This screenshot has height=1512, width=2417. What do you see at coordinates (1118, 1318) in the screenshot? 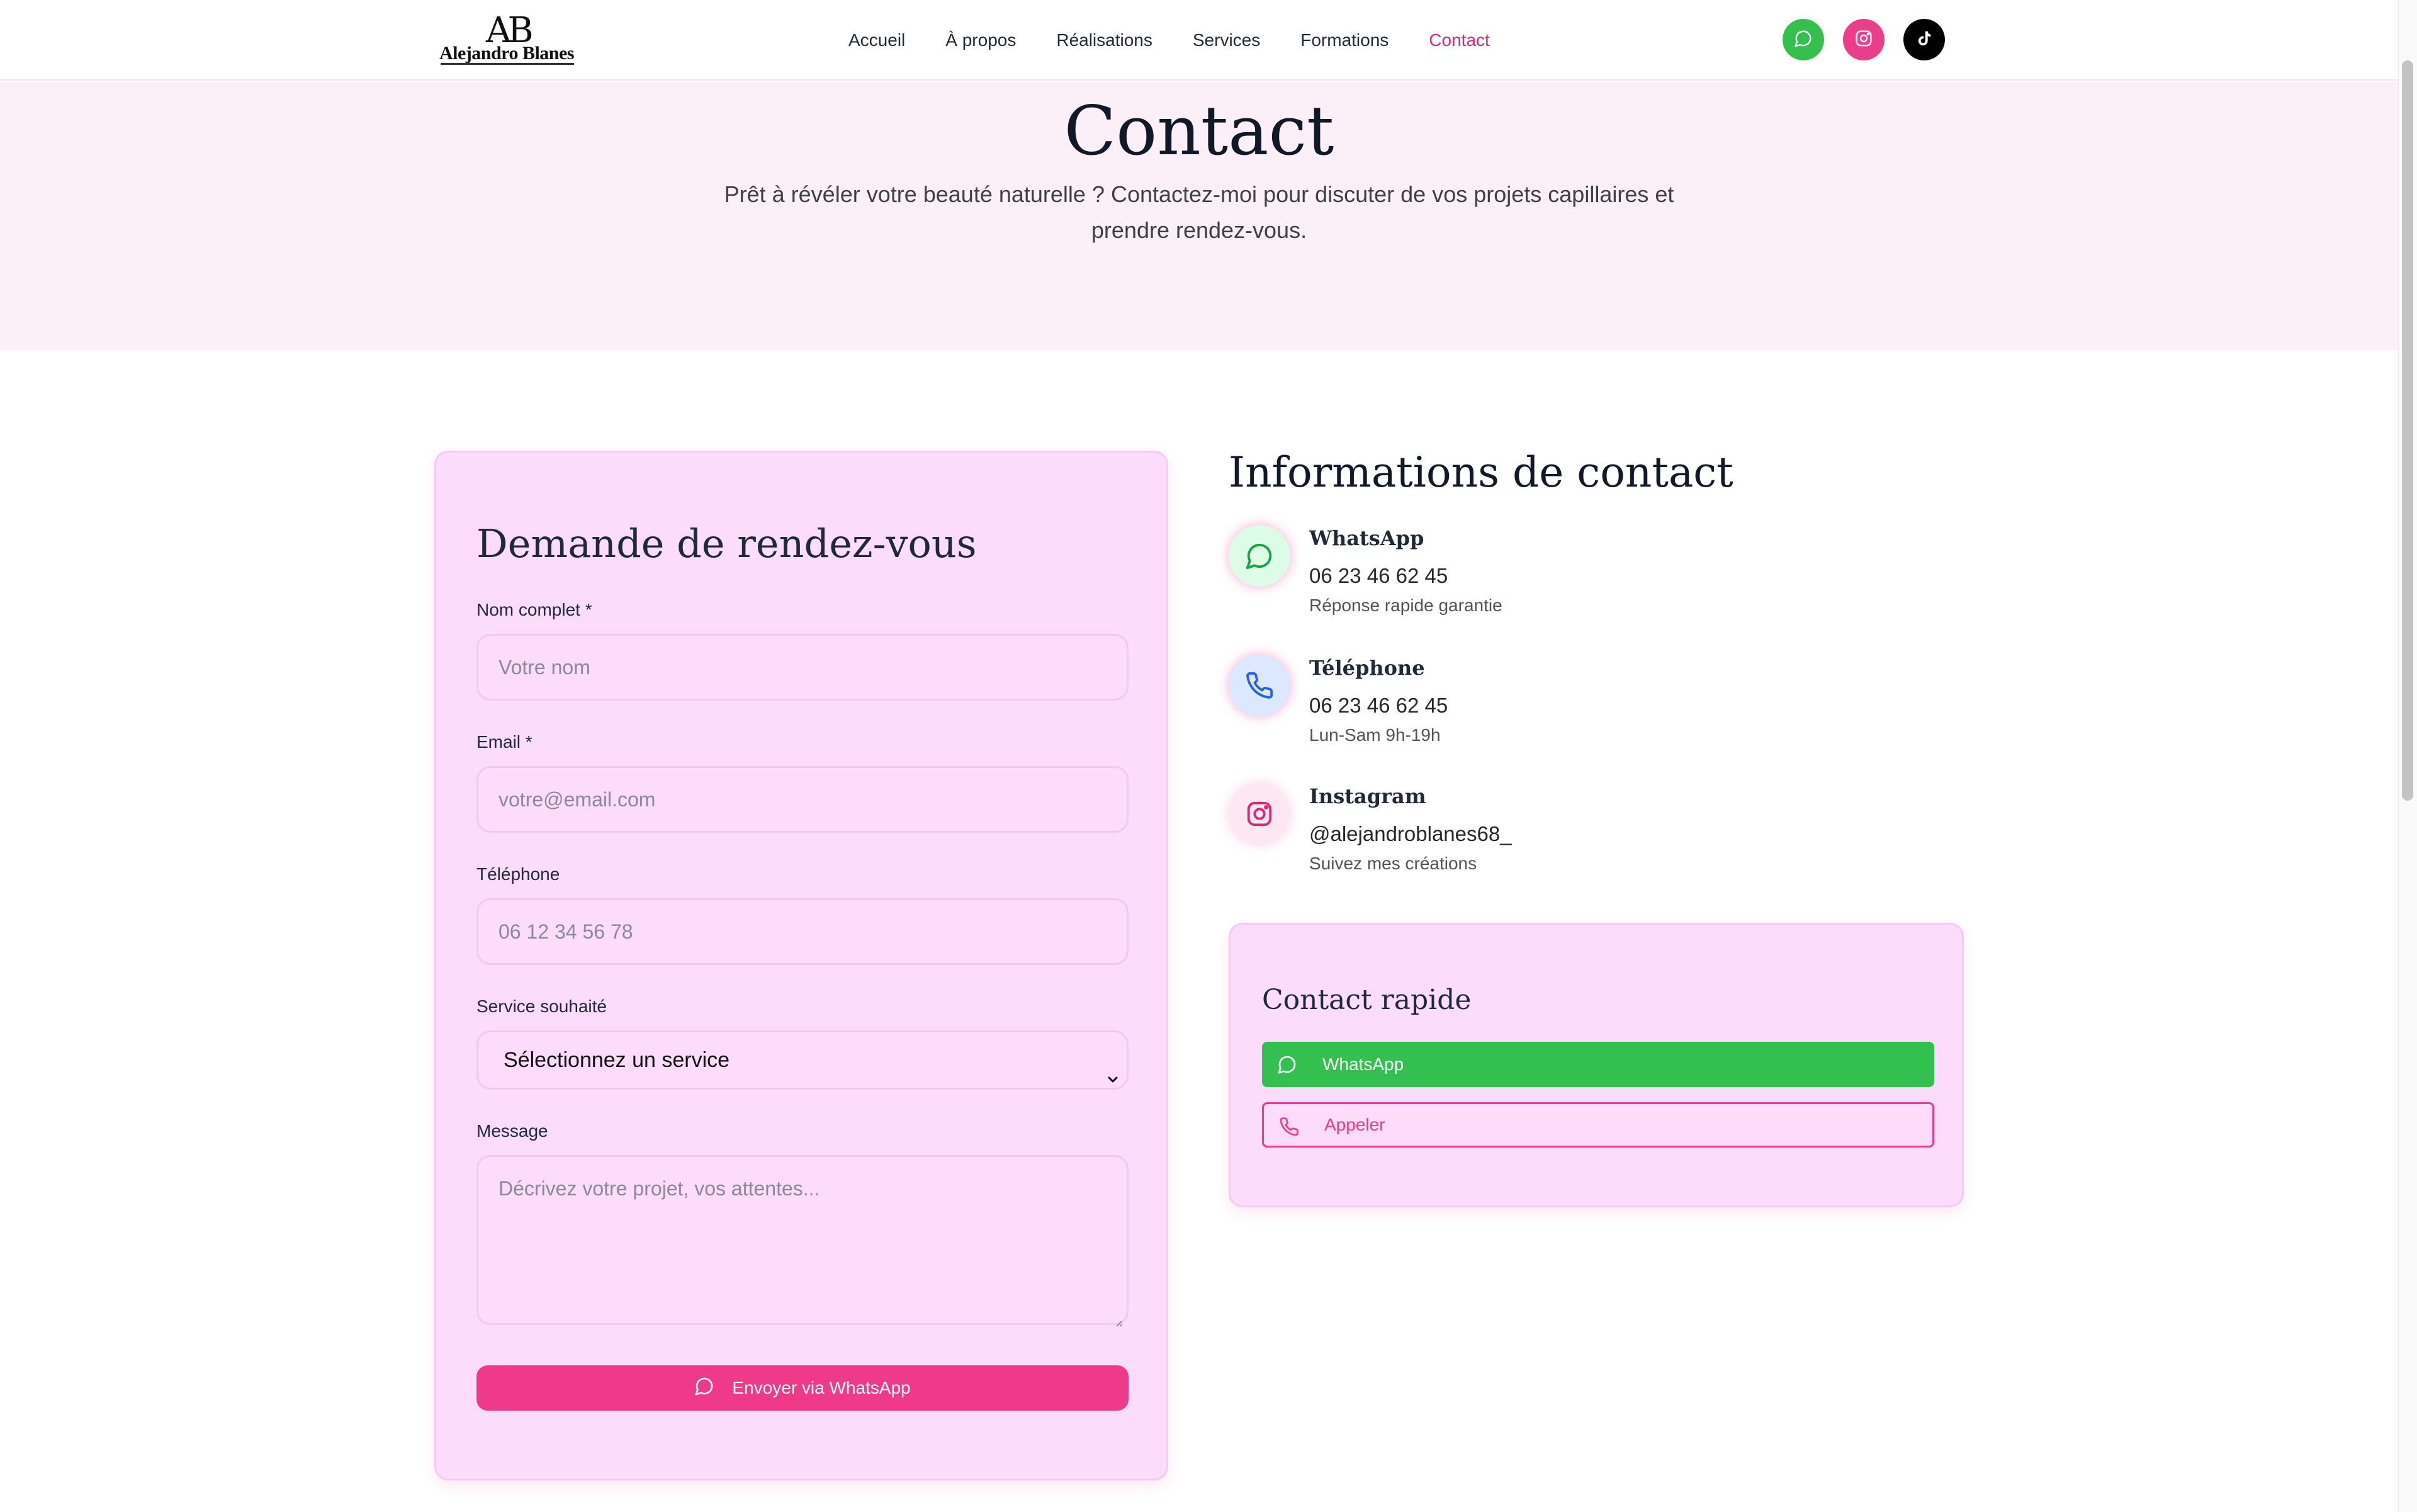
I see `resize-handle-icon` at bounding box center [1118, 1318].